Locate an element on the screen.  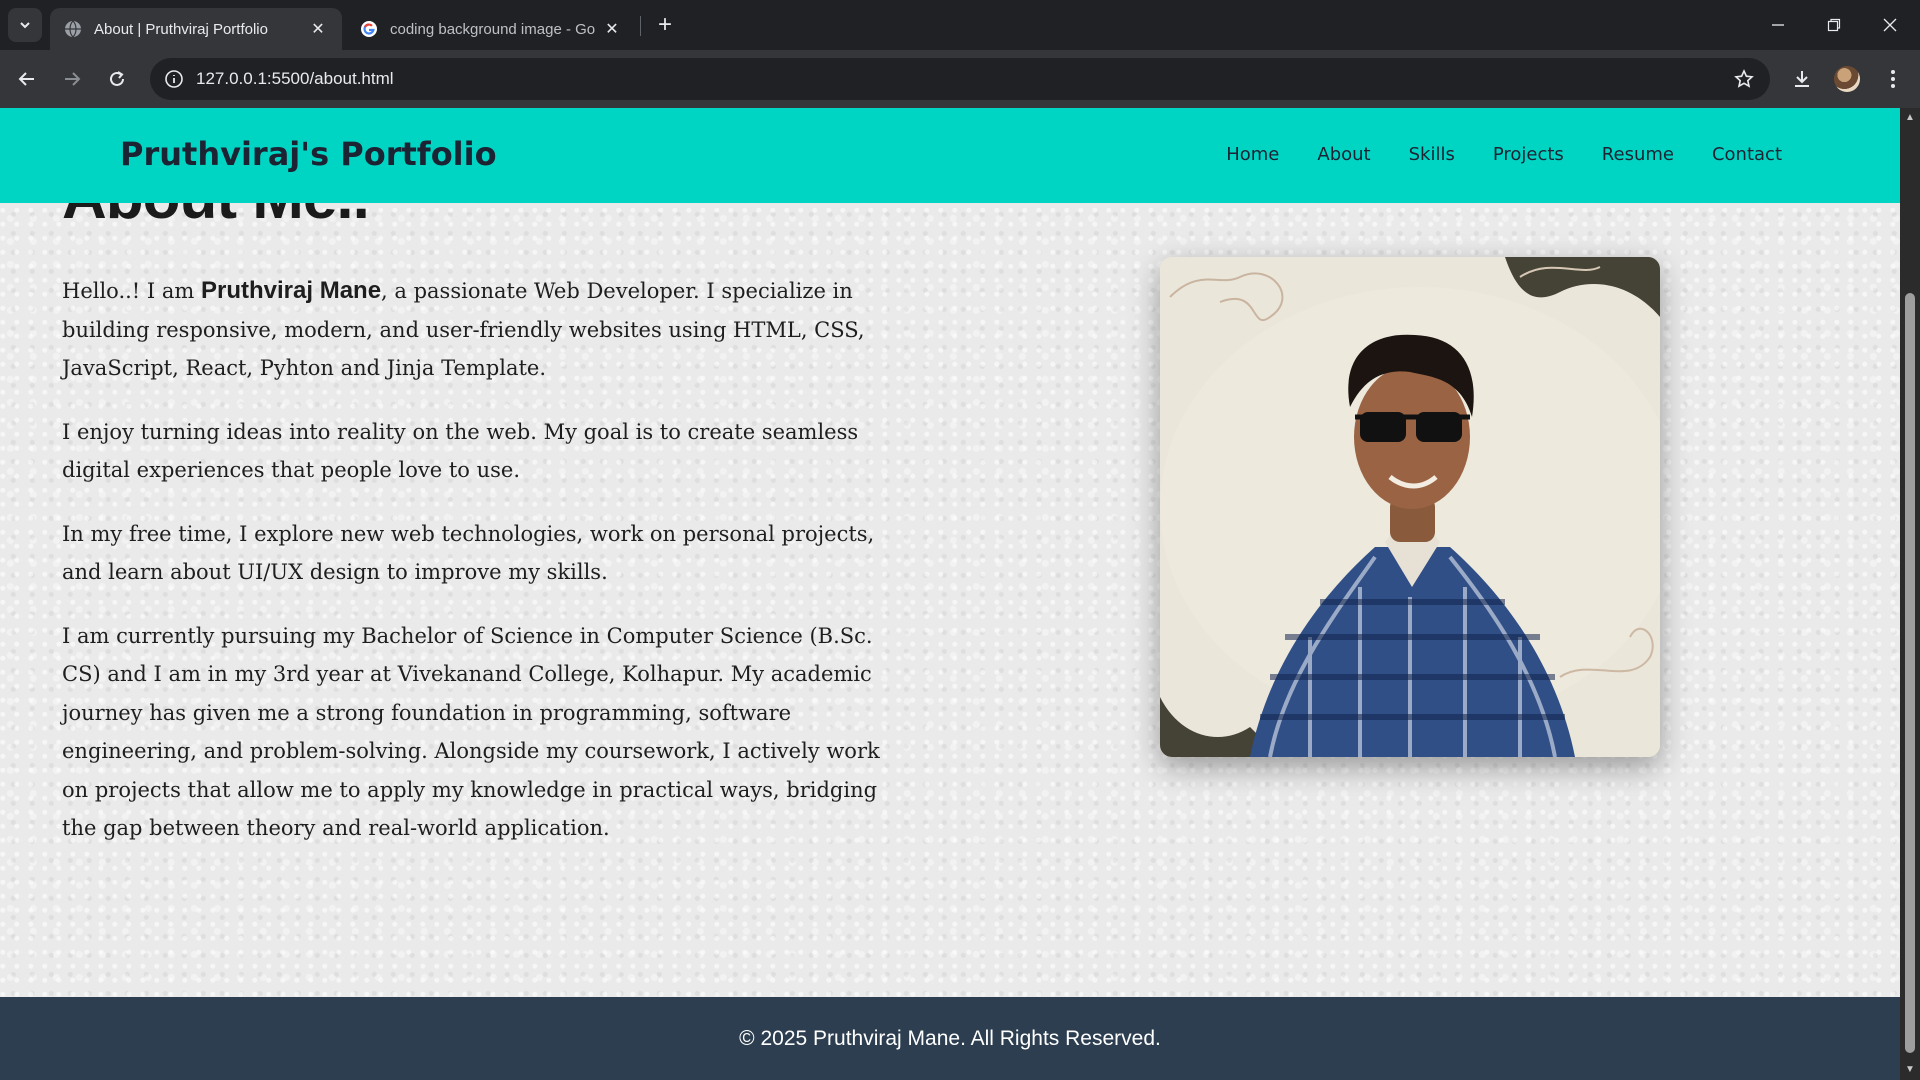
tab-about: About | Pruthviraj Portfolio ✕ is located at coordinates (196, 29).